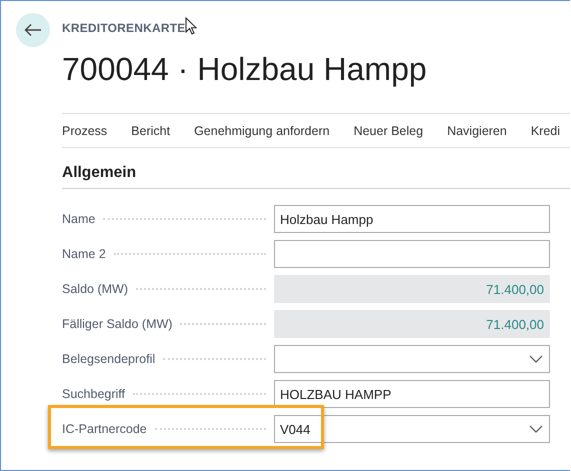  I want to click on input-field, so click(412, 254).